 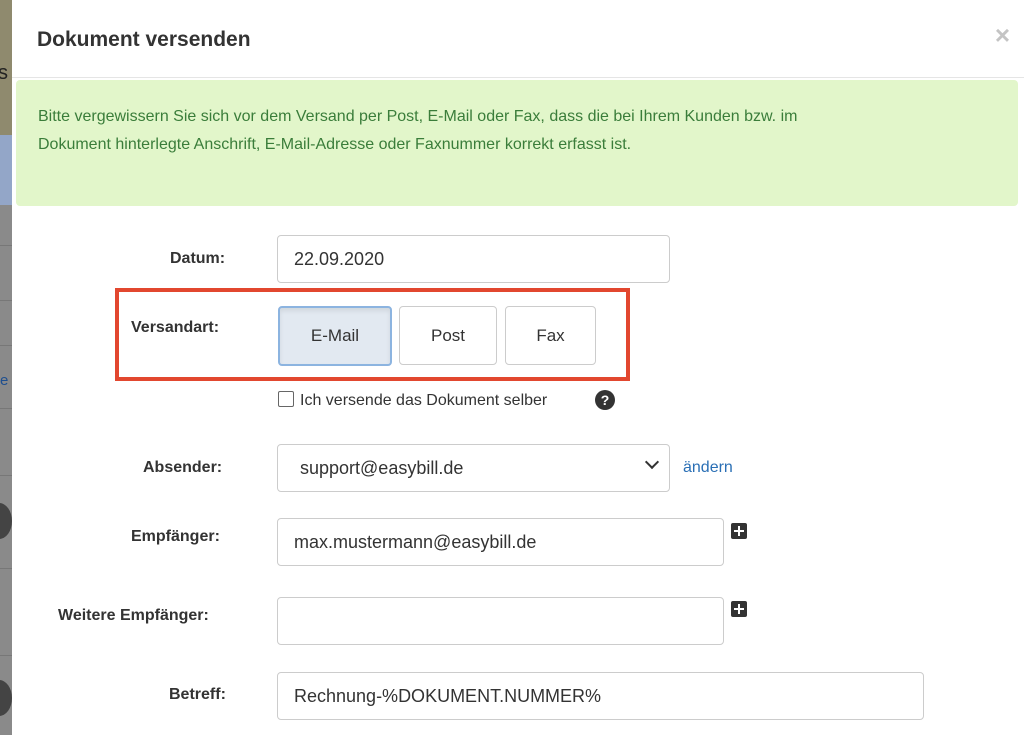 What do you see at coordinates (175, 536) in the screenshot?
I see `empfaenger-label: Empfänger:` at bounding box center [175, 536].